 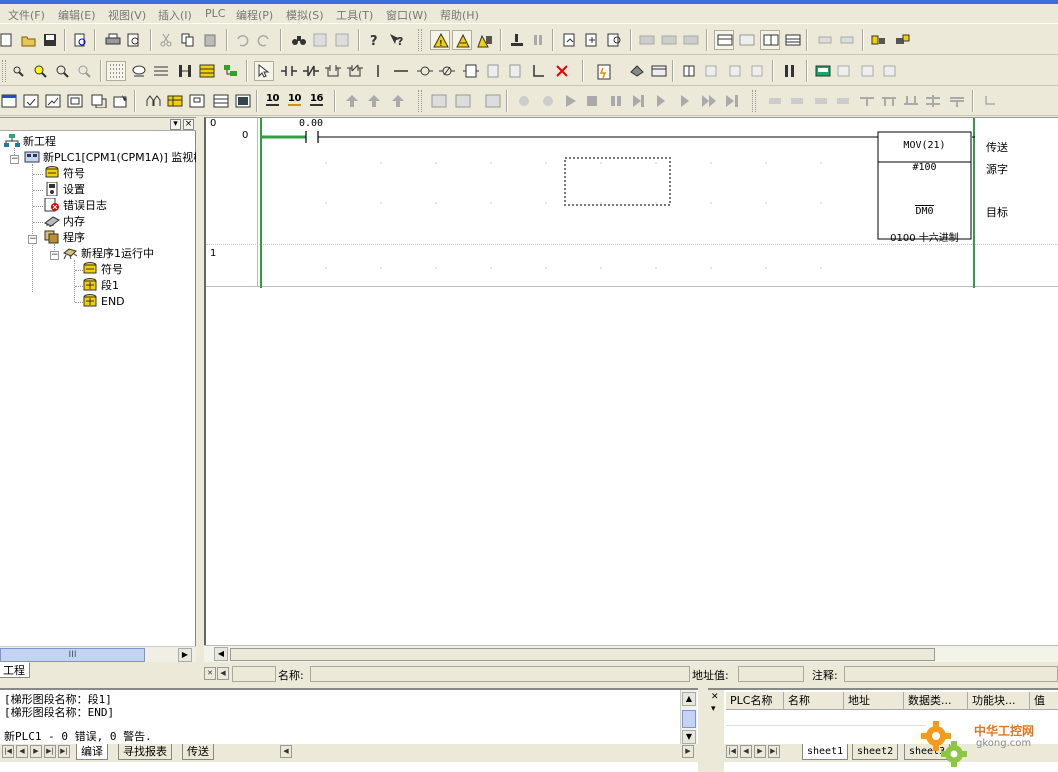 I want to click on no-contact-element, so click(x=310, y=137).